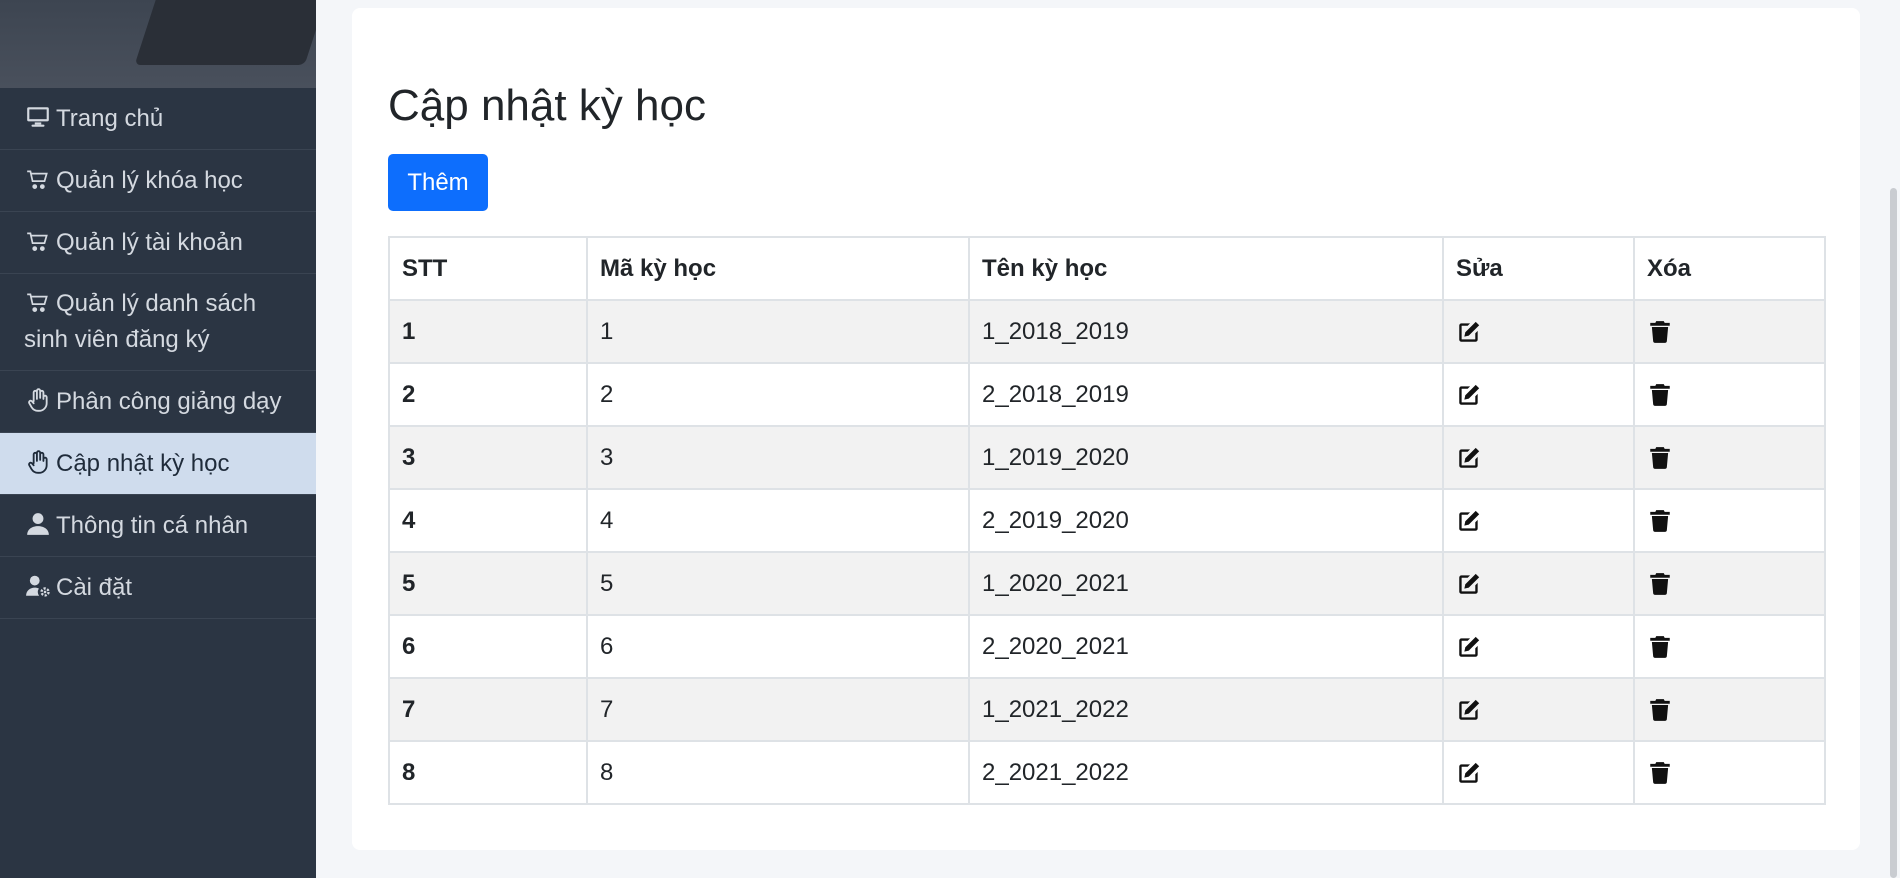  What do you see at coordinates (488, 646) in the screenshot?
I see `cell-stt: 6` at bounding box center [488, 646].